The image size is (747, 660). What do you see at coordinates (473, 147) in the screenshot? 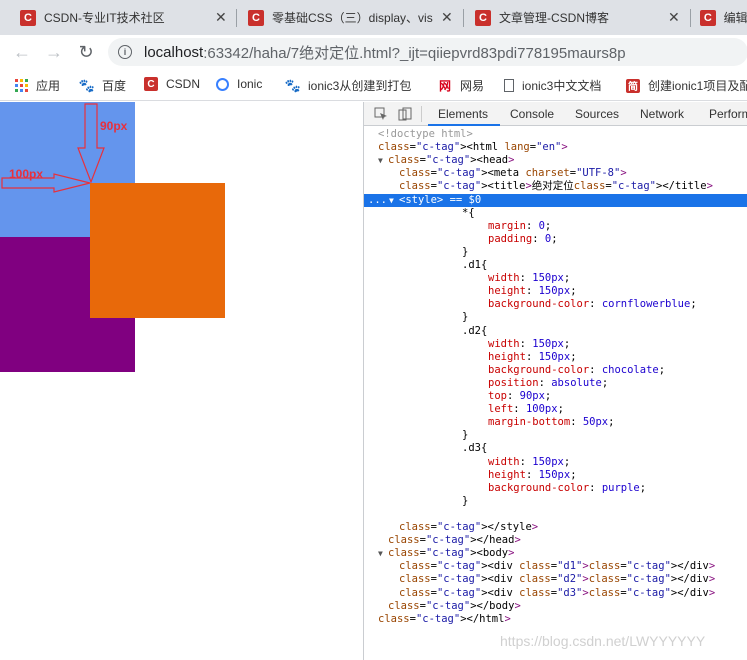
I see `dom-tree-line: class="c-tag"><html lang="en">` at bounding box center [473, 147].